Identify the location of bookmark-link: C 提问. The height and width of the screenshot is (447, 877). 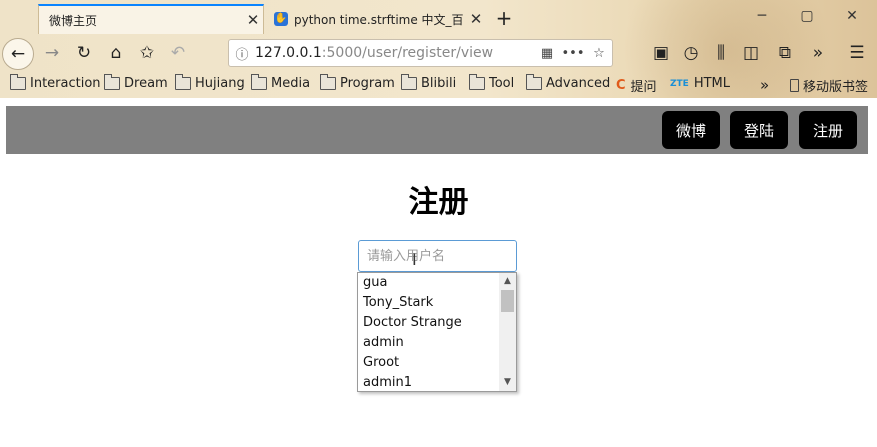
(636, 85).